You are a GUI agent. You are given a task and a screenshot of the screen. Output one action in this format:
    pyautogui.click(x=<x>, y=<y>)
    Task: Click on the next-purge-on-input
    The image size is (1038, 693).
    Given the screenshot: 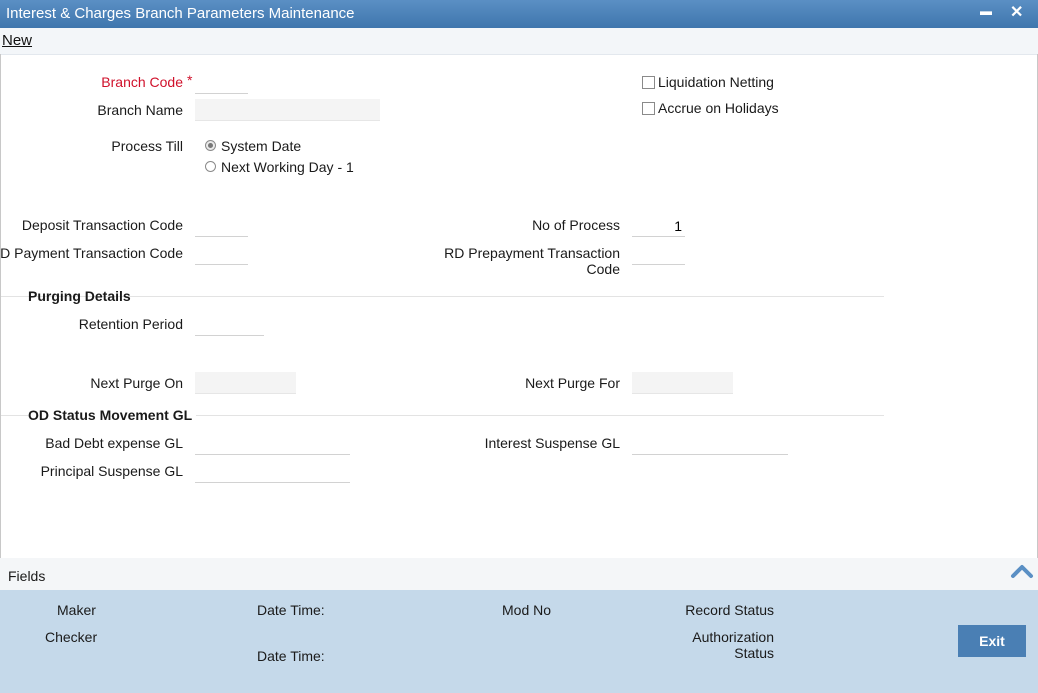 What is the action you would take?
    pyautogui.click(x=245, y=383)
    